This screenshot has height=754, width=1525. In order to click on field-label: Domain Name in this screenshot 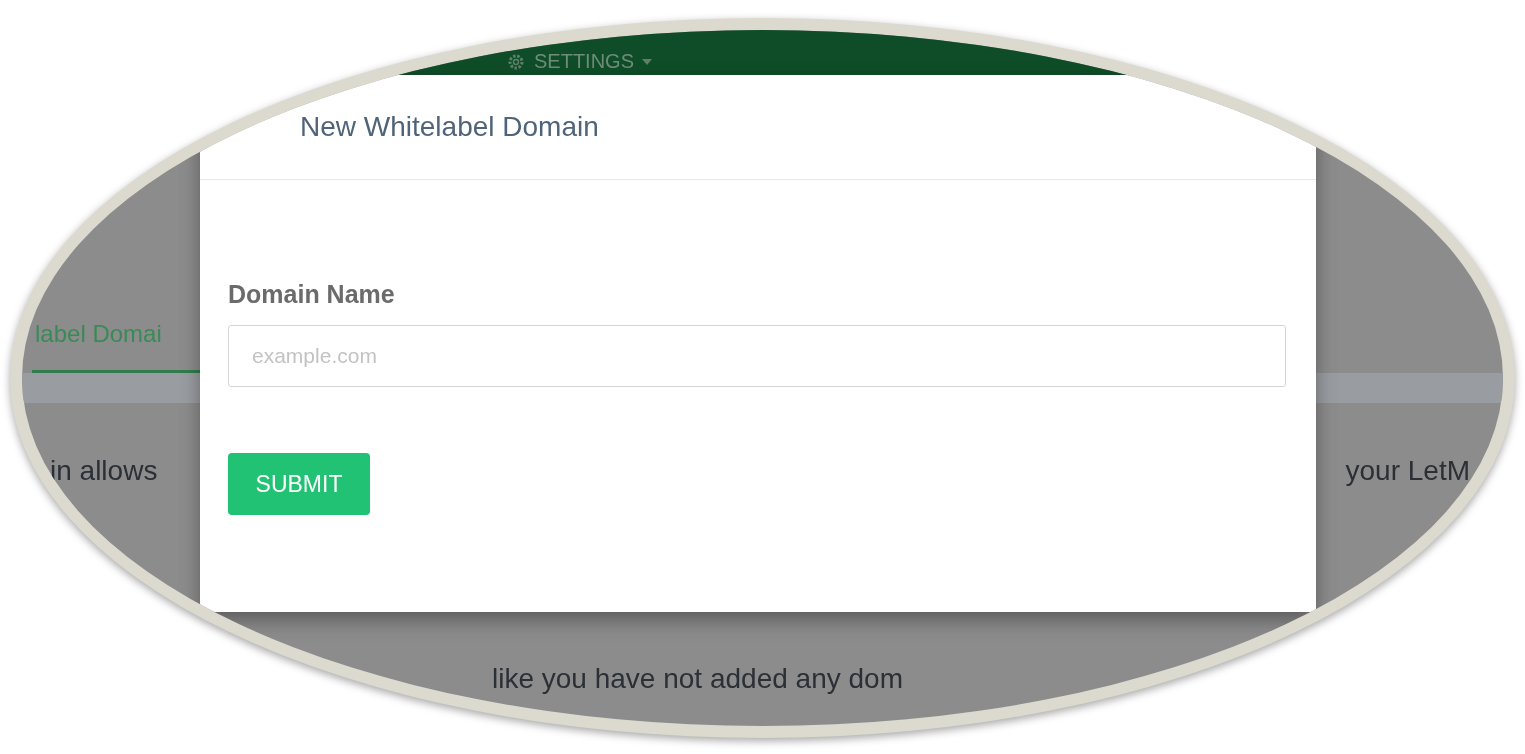, I will do `click(311, 294)`.